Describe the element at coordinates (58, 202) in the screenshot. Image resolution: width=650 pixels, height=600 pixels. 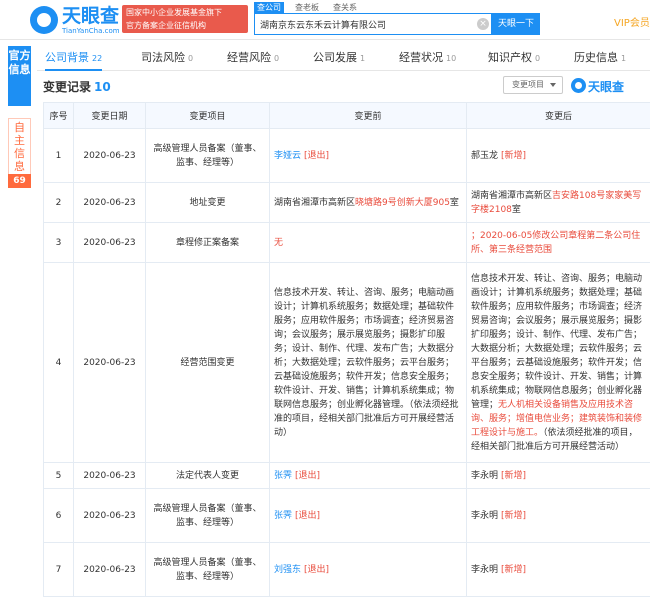
I see `cell-no: 2` at that location.